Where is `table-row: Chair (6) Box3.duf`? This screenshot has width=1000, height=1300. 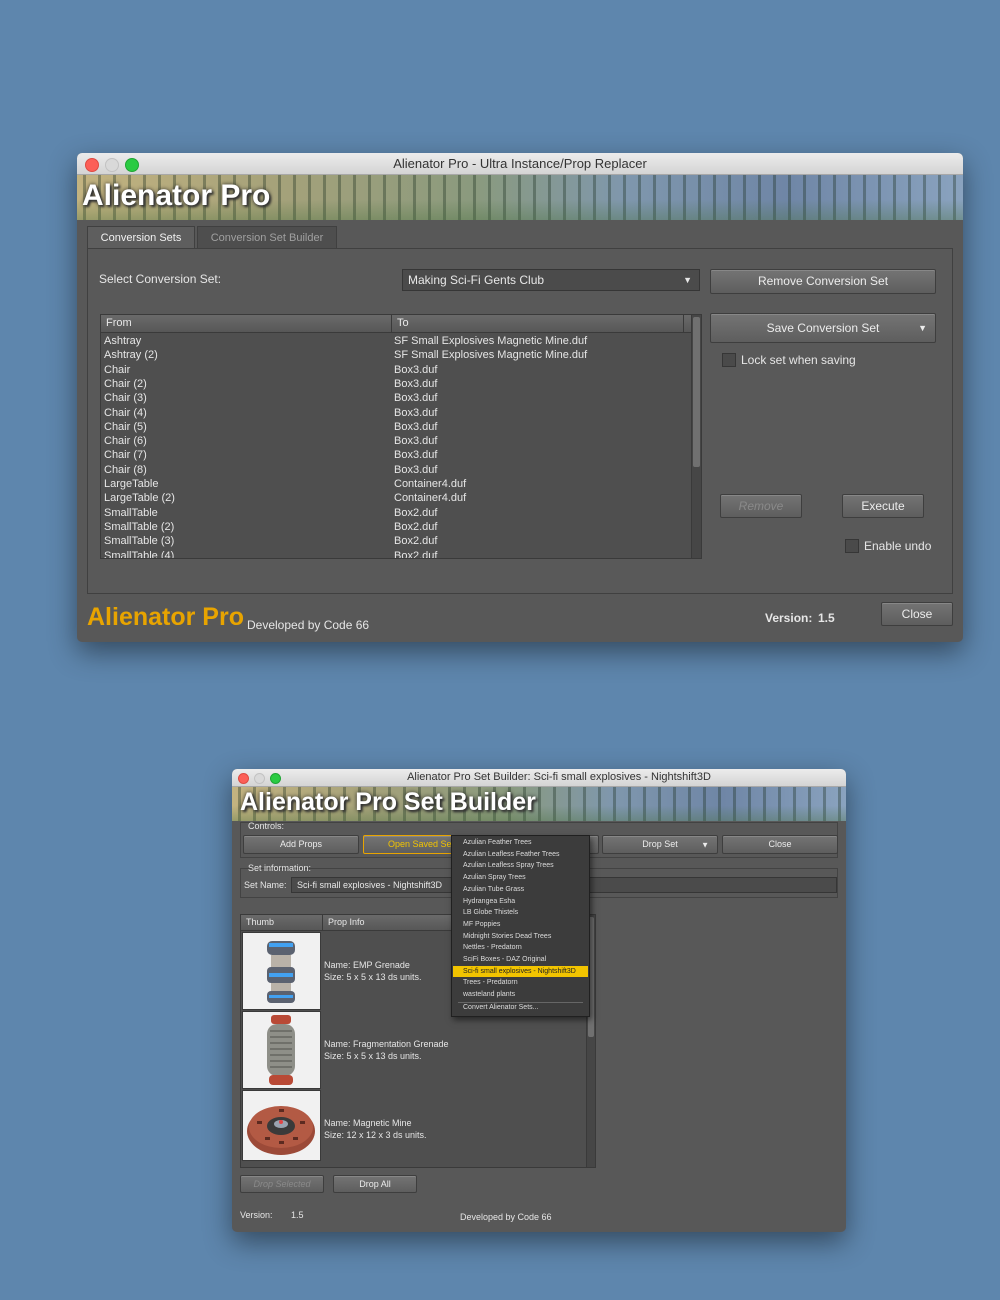
table-row: Chair (6) Box3.duf is located at coordinates (396, 441).